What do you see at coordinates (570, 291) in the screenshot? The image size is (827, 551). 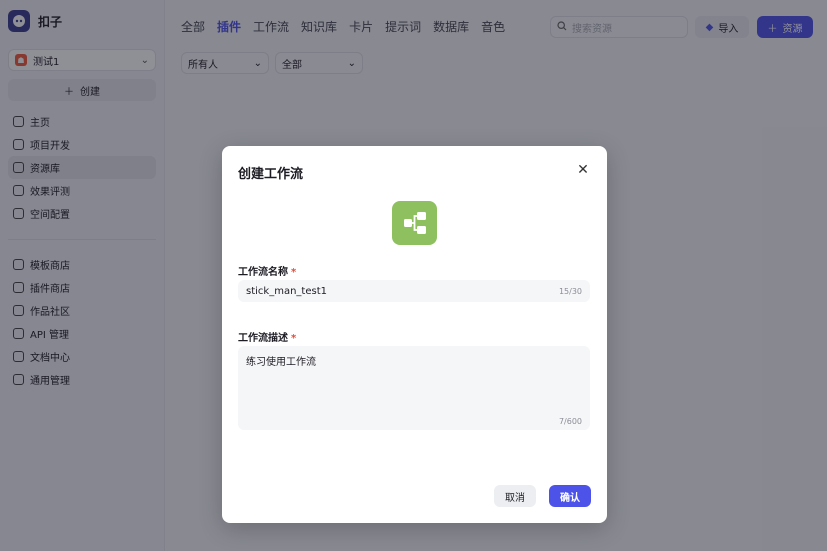 I see `name-char-counter: 15/30` at bounding box center [570, 291].